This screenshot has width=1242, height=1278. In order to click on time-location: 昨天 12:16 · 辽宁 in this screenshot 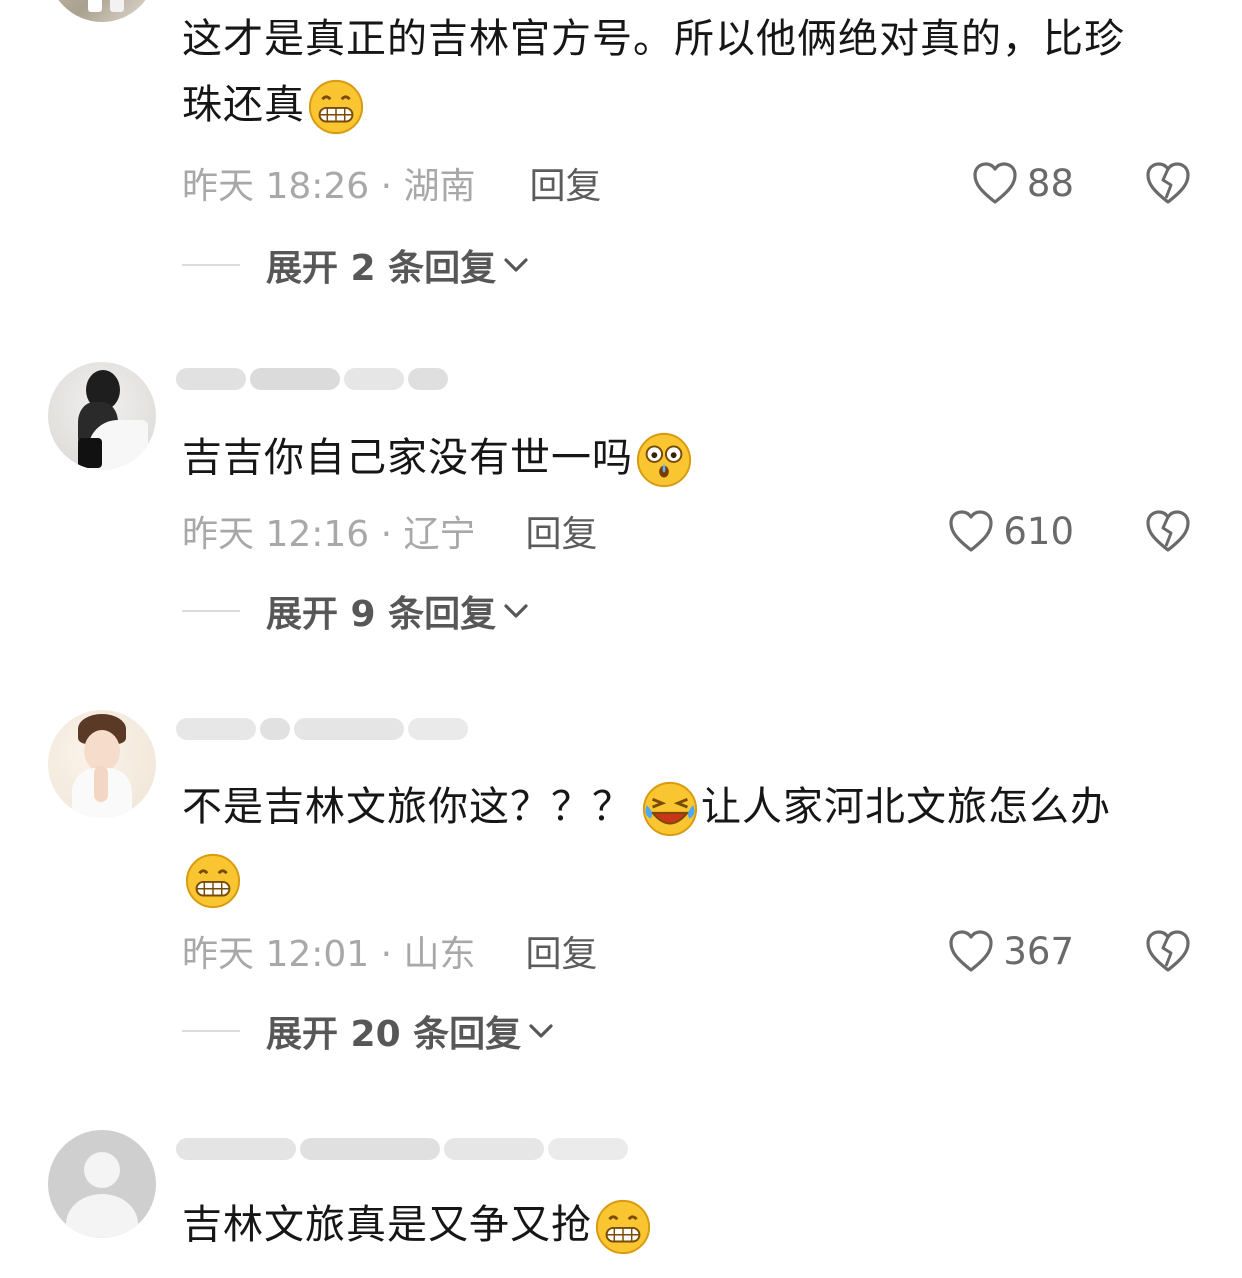, I will do `click(329, 534)`.